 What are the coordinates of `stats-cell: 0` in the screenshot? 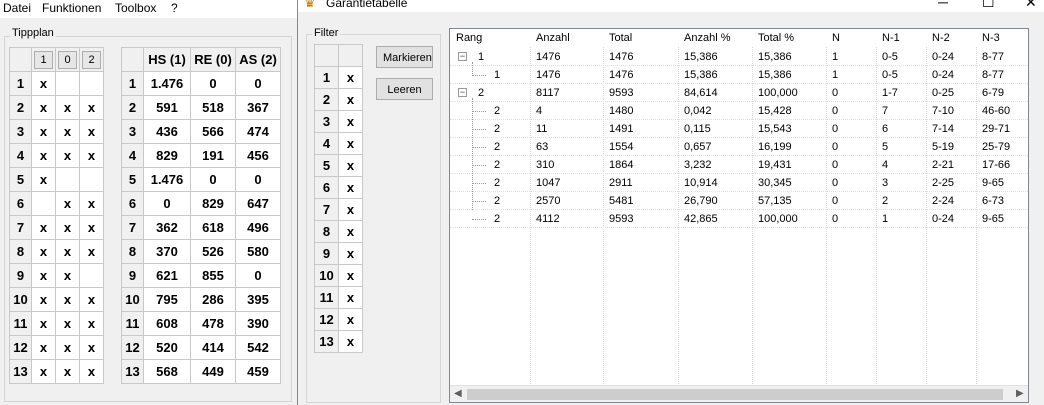 It's located at (213, 179).